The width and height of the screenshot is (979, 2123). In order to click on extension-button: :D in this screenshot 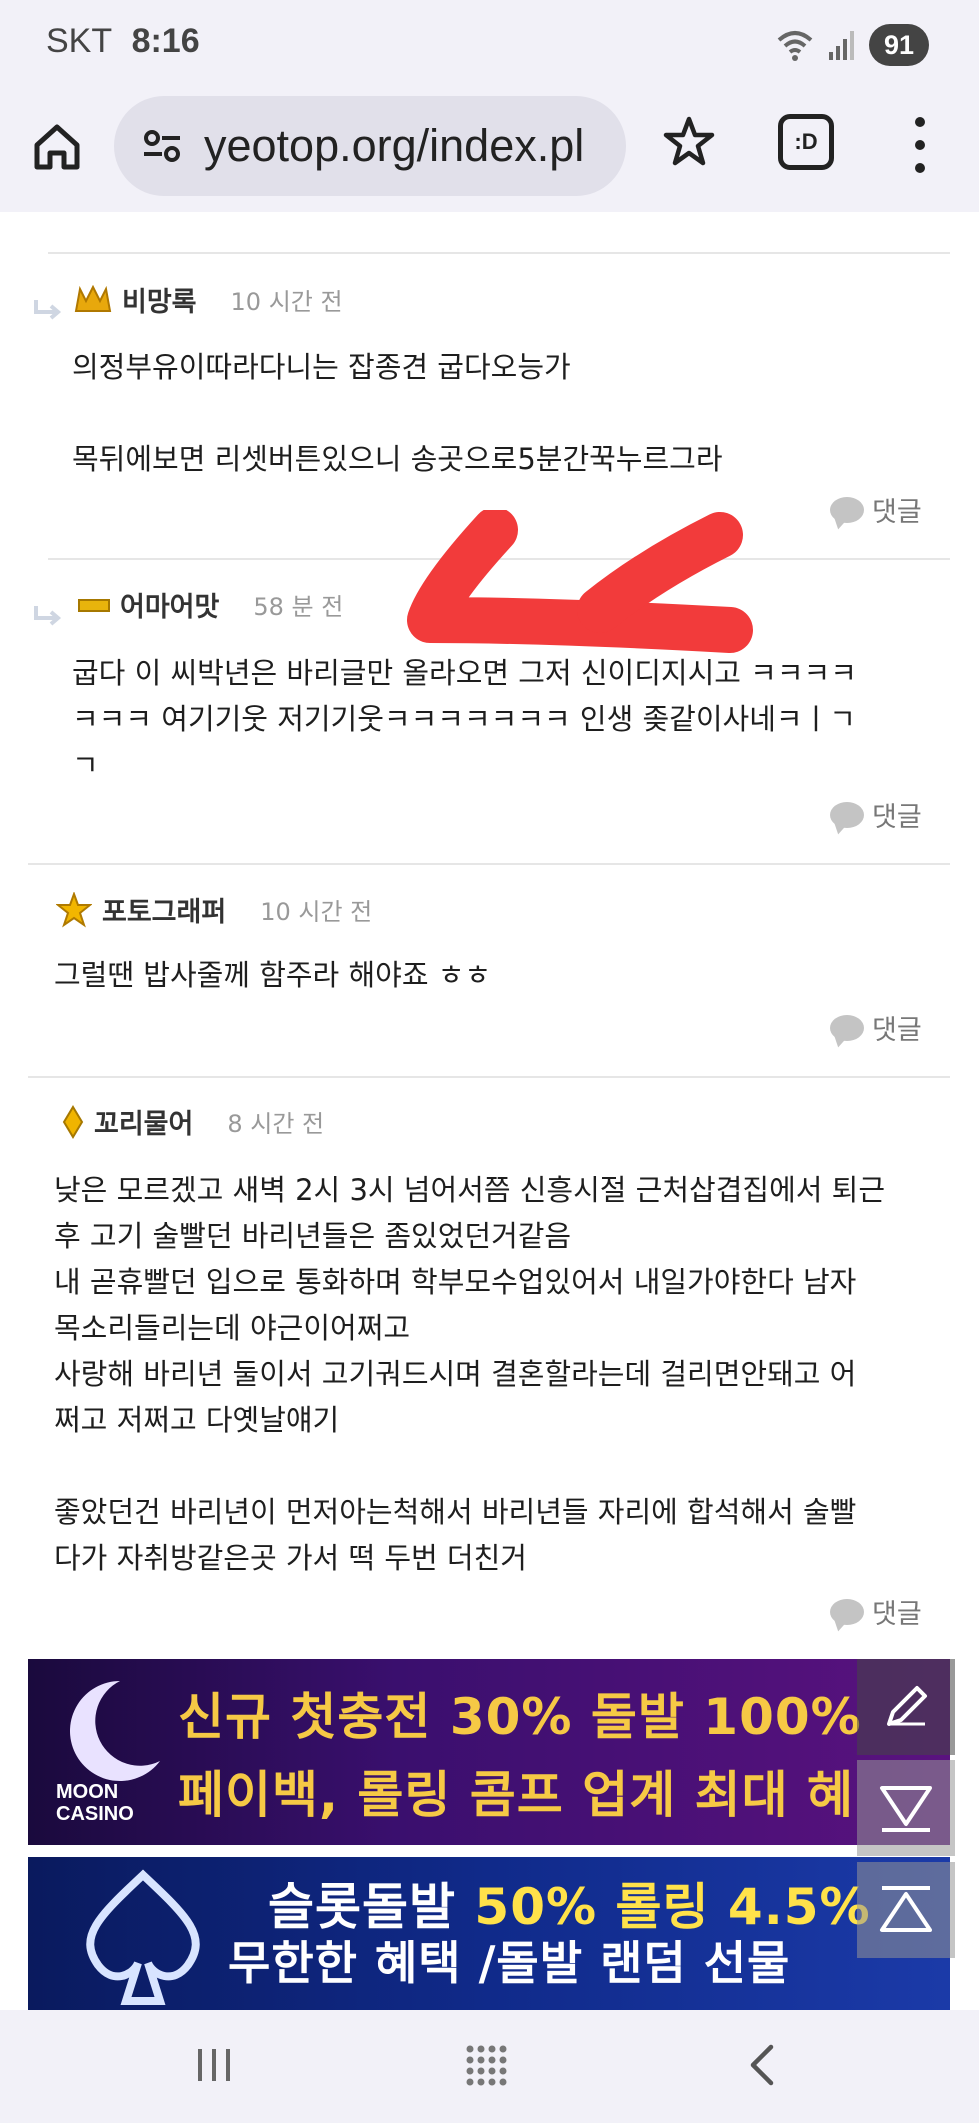, I will do `click(806, 142)`.